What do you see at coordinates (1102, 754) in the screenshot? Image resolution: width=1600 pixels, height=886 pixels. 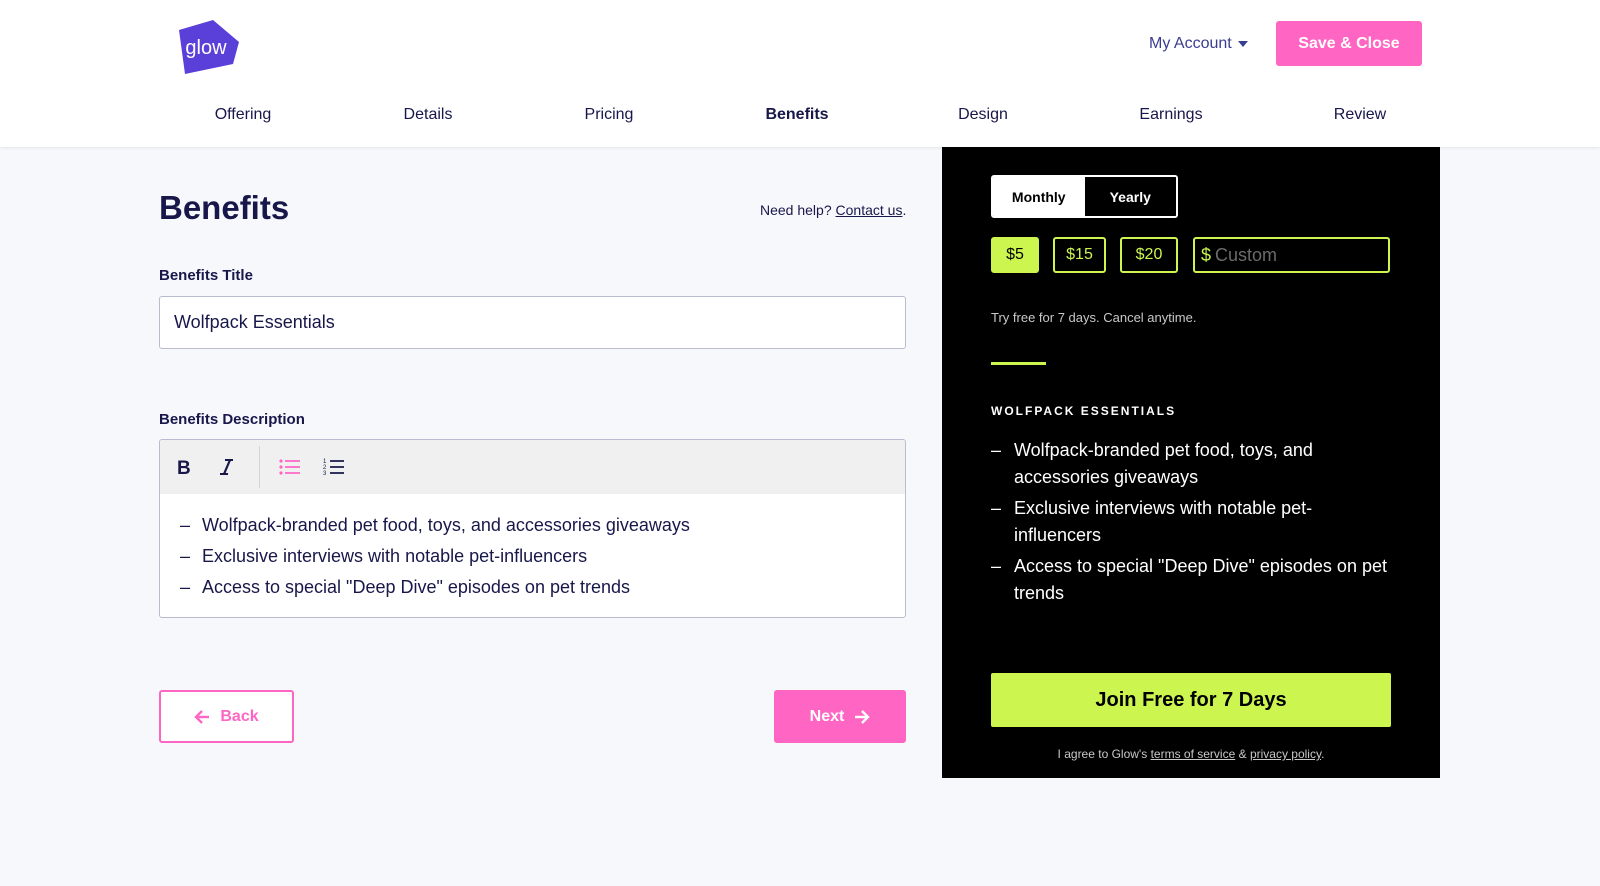 I see `agree-prefix: I agree to Glow's` at bounding box center [1102, 754].